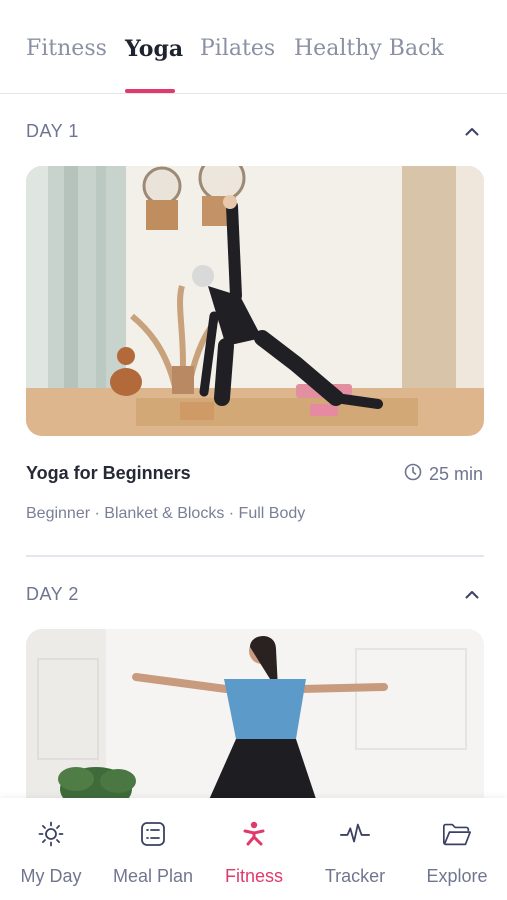 The image size is (507, 900). Describe the element at coordinates (355, 834) in the screenshot. I see `pulse-icon` at that location.